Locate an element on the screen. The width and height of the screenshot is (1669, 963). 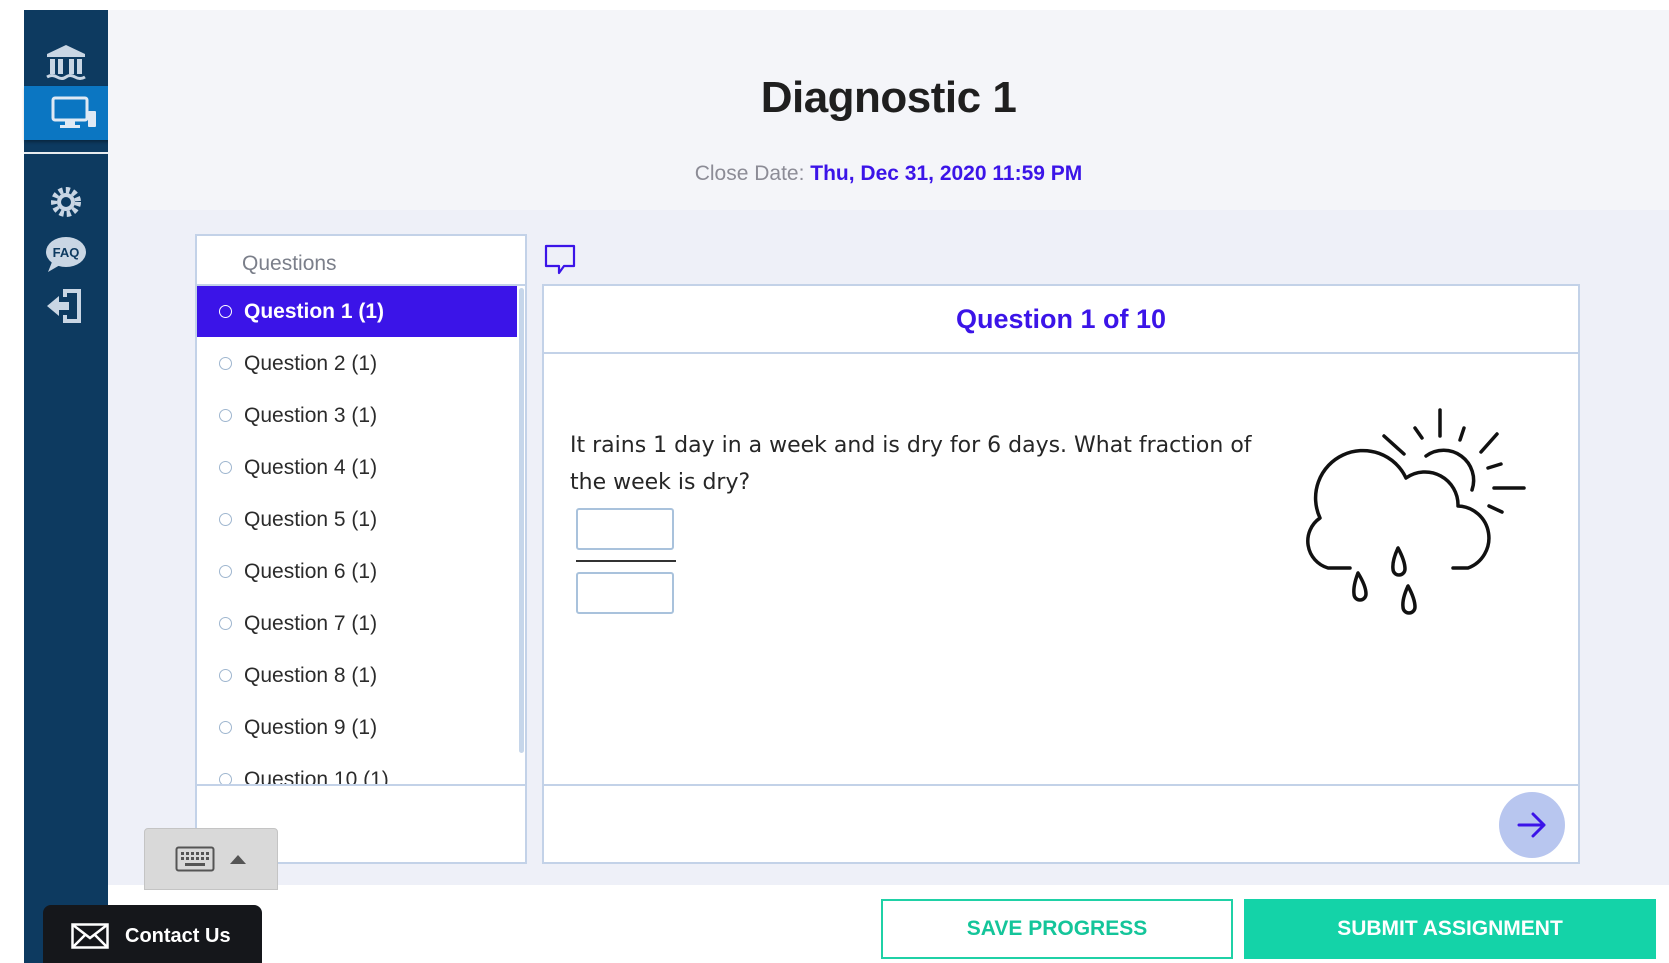
question-item-label: Question 9 (1) is located at coordinates (311, 727).